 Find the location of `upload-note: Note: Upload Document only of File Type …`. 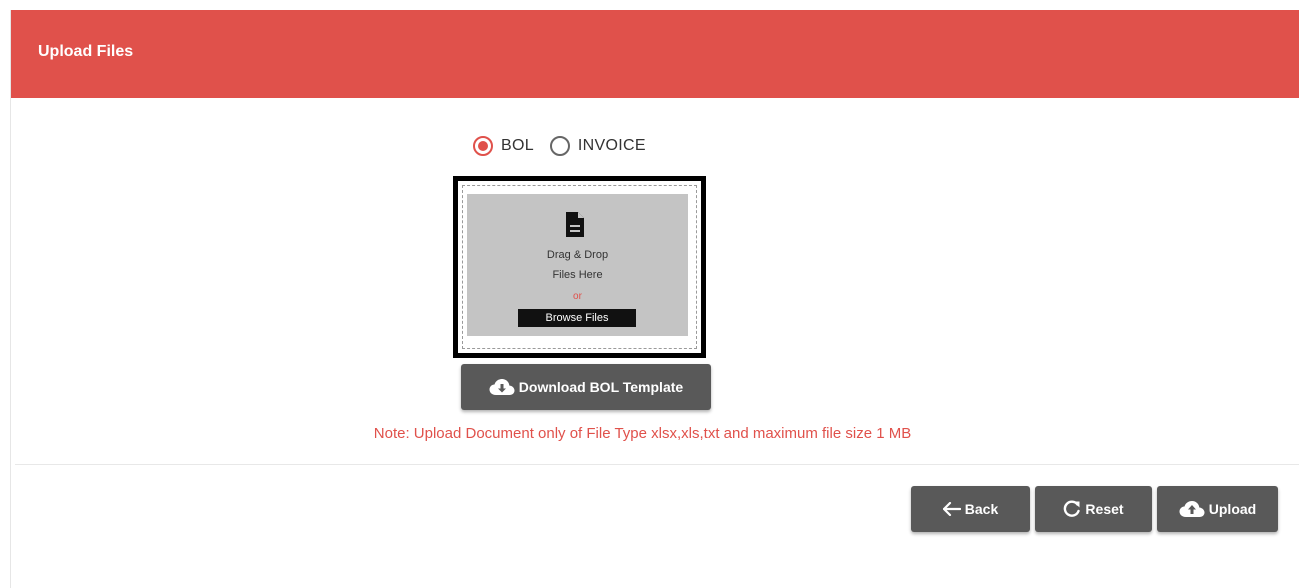

upload-note: Note: Upload Document only of File Type … is located at coordinates (649, 433).